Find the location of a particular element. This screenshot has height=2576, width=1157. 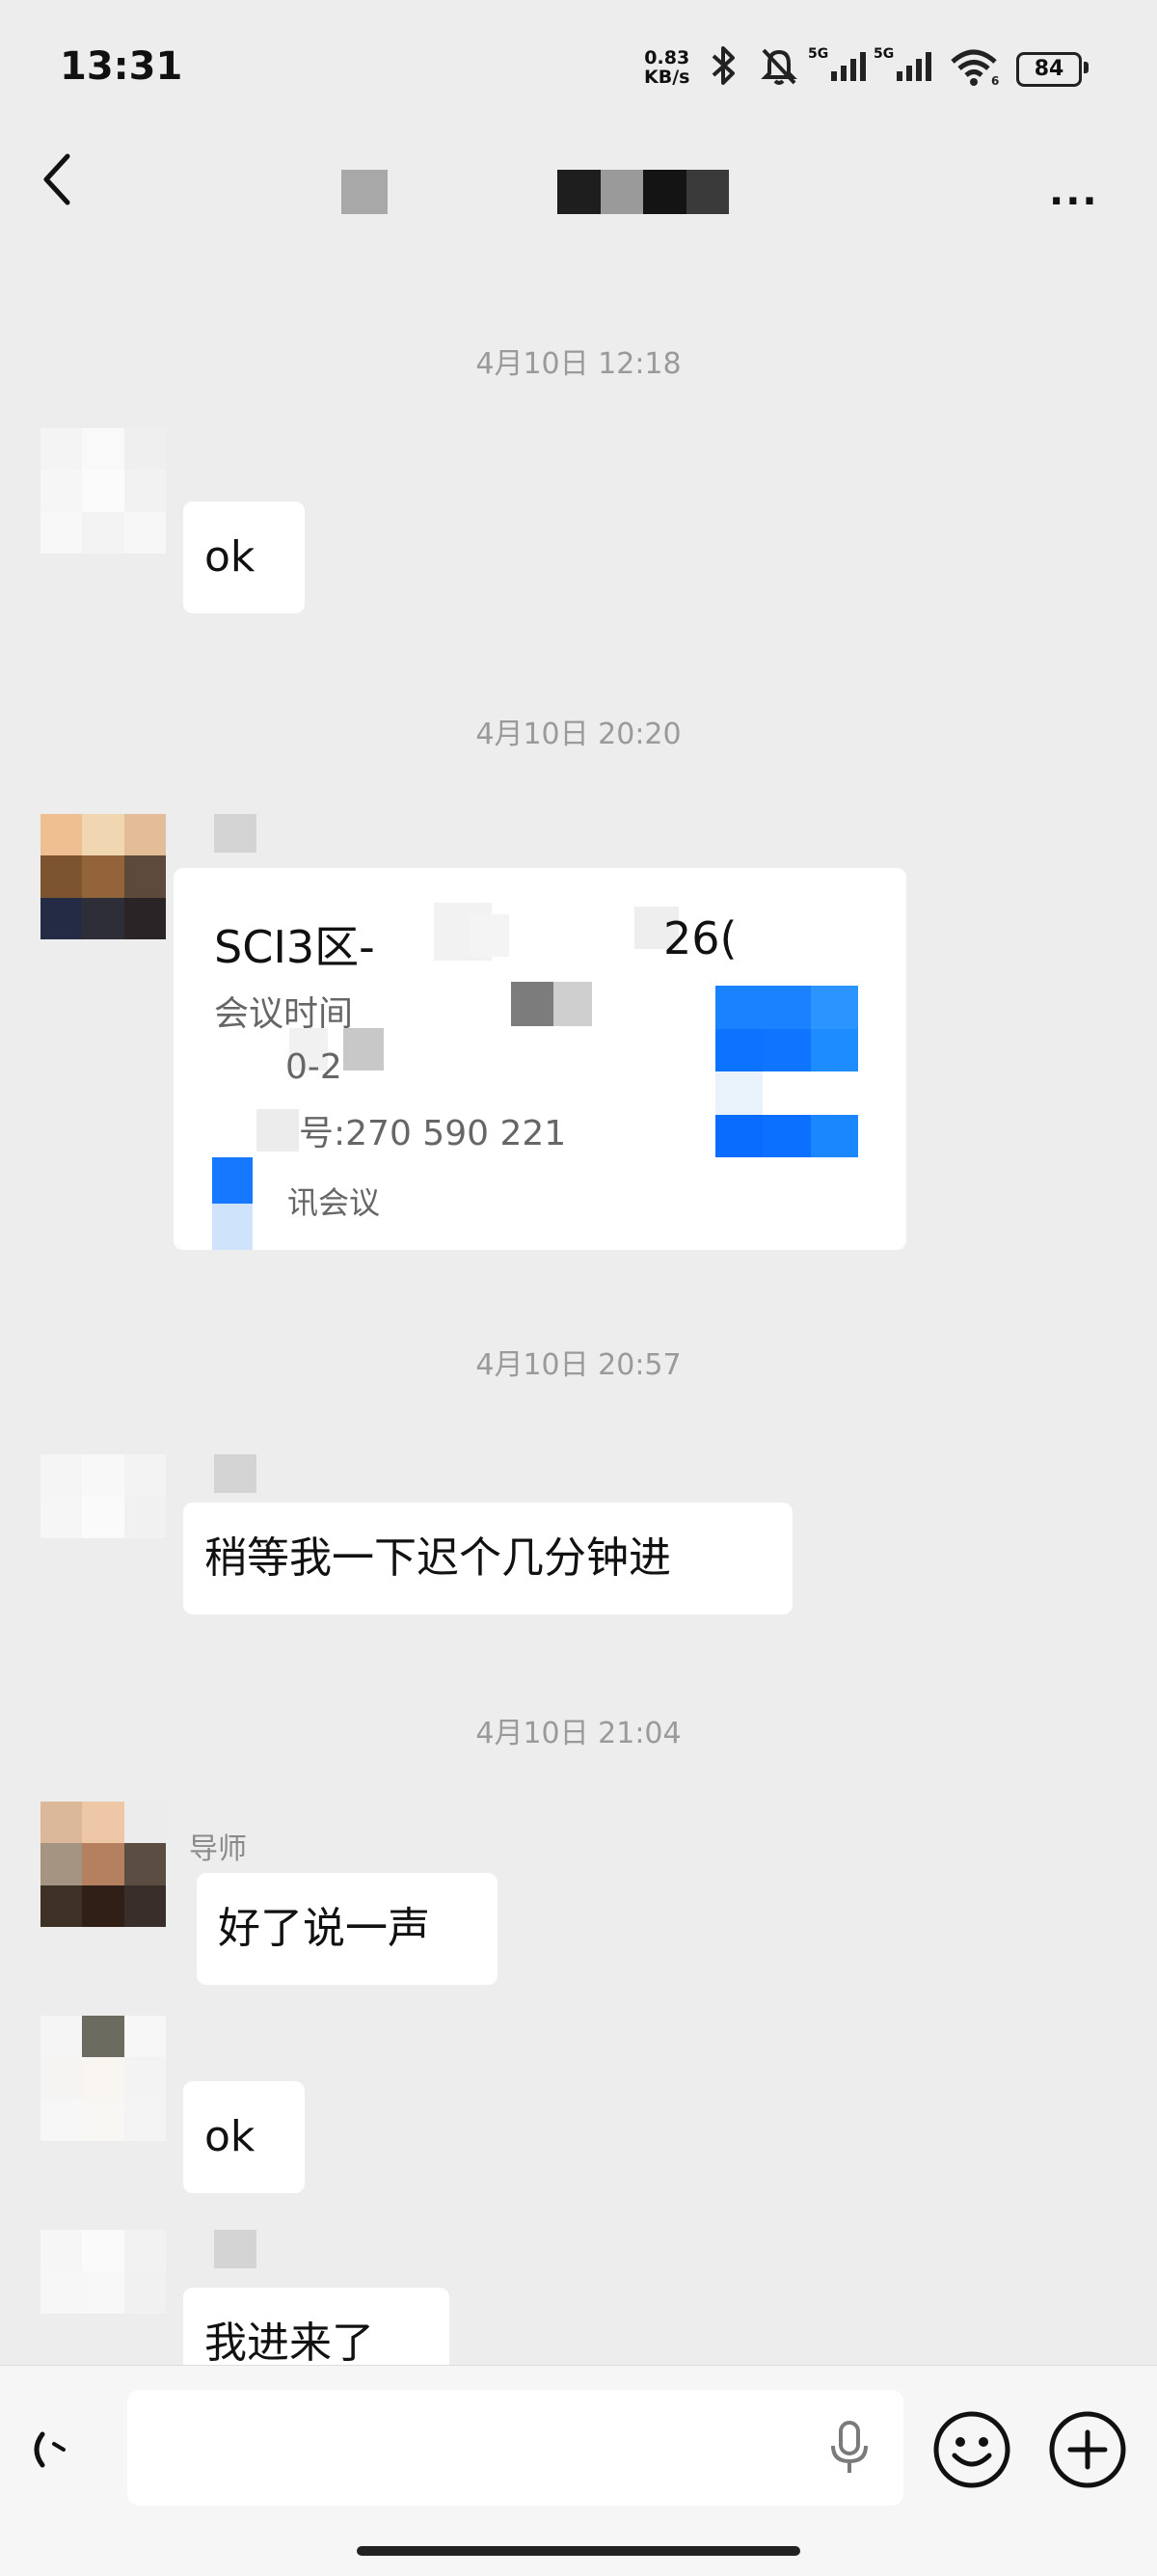

chat-title-redacted-prefix is located at coordinates (364, 192).